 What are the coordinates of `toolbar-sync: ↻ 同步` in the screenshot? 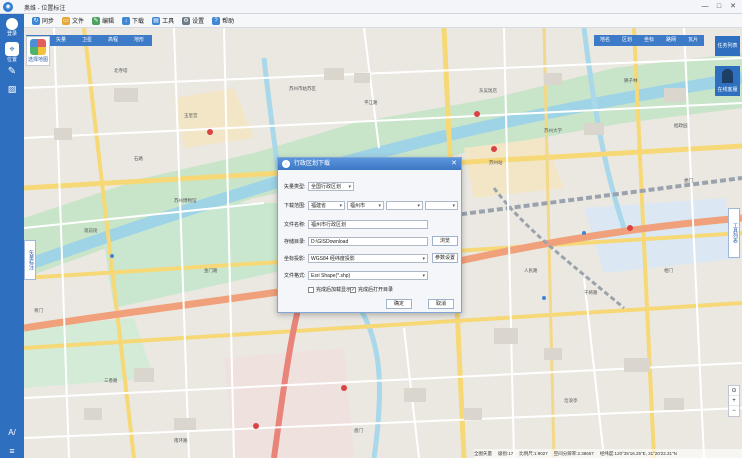 It's located at (43, 20).